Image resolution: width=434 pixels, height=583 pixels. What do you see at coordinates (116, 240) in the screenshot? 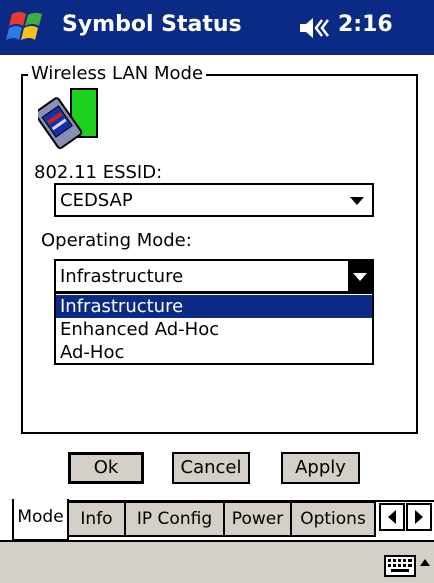
I see `operating-mode-label: Operating Mode:` at bounding box center [116, 240].